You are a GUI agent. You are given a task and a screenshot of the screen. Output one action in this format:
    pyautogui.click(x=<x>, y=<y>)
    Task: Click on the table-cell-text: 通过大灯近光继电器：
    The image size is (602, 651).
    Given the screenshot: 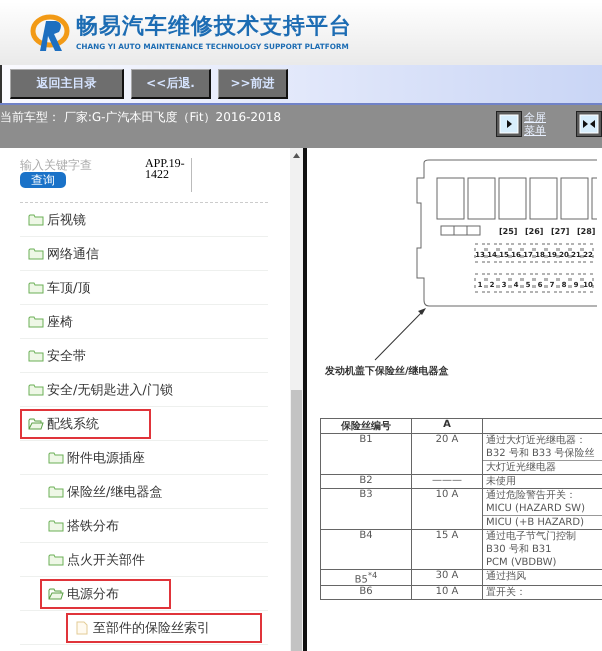 What is the action you would take?
    pyautogui.click(x=536, y=440)
    